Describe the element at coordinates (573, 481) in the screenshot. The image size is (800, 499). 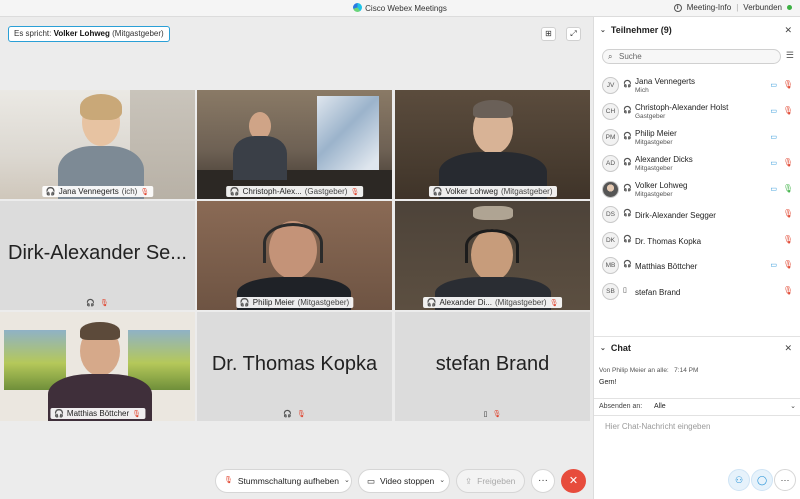
I see `leave-meeting-button: ✕` at that location.